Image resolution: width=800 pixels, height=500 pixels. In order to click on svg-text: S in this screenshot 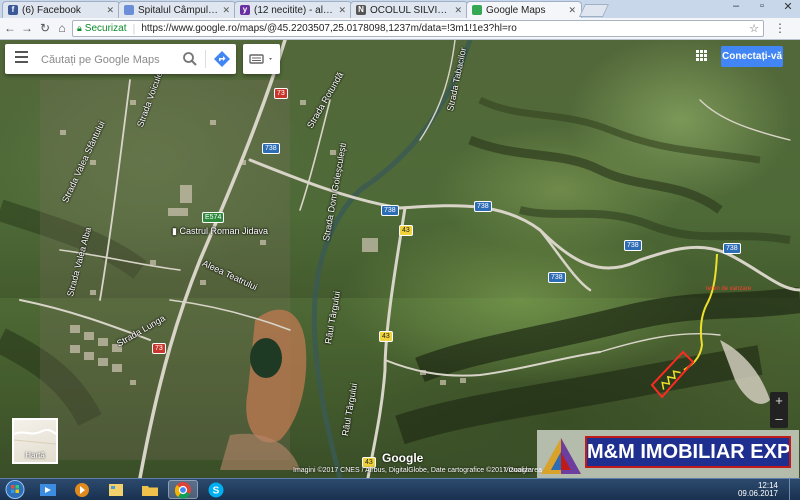, I will do `click(216, 490)`.